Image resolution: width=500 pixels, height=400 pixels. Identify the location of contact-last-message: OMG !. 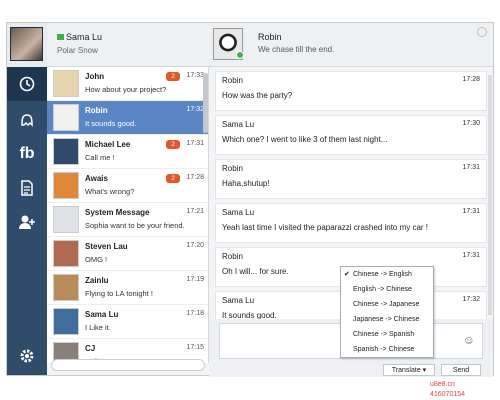
(96, 259).